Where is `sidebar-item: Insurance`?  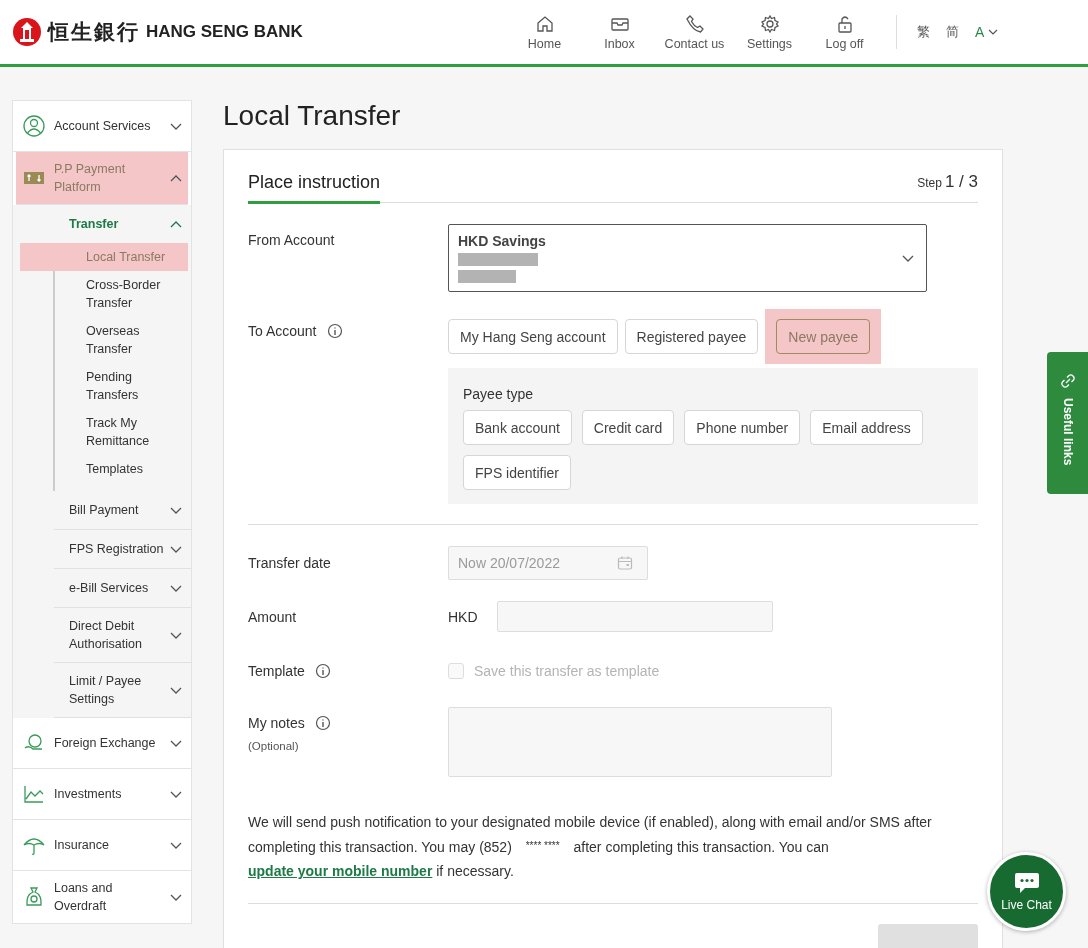
sidebar-item: Insurance is located at coordinates (102, 845).